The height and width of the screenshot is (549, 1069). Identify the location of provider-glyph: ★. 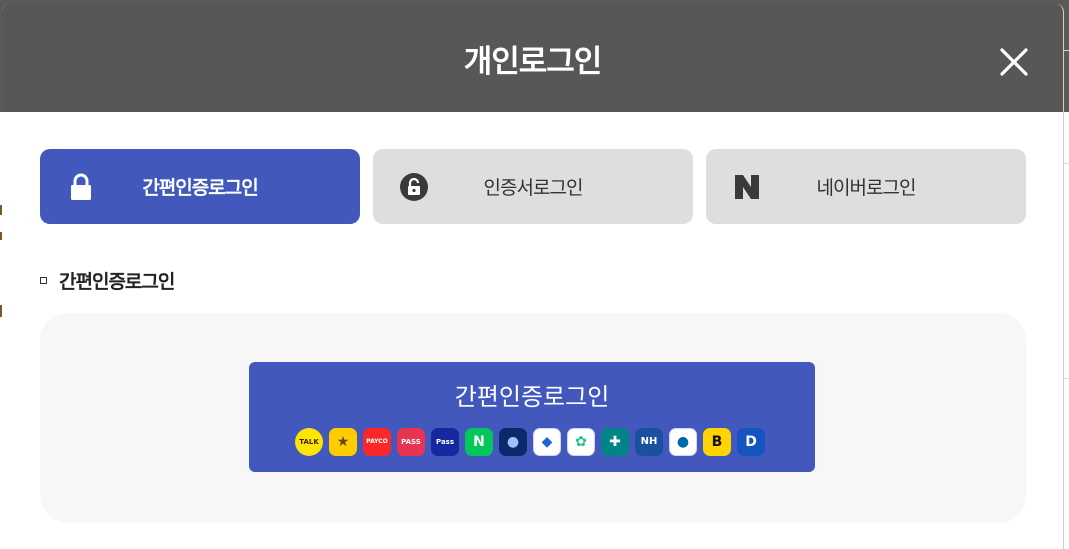
(343, 442).